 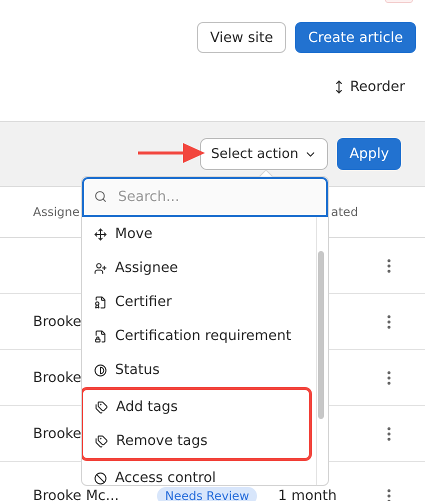 I want to click on menu-item: Status, so click(x=199, y=370).